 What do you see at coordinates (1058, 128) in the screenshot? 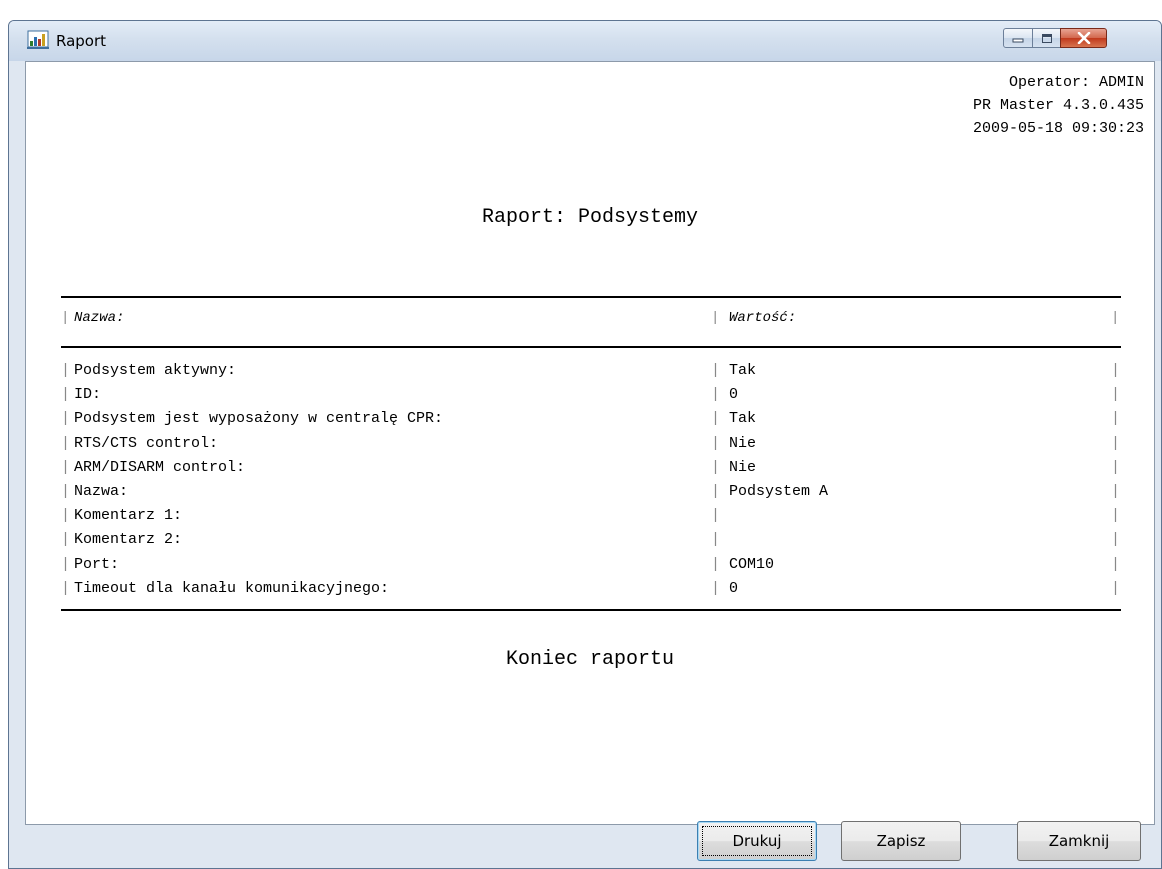
I see `datetime-label: 2009-05-18 09:30:23` at bounding box center [1058, 128].